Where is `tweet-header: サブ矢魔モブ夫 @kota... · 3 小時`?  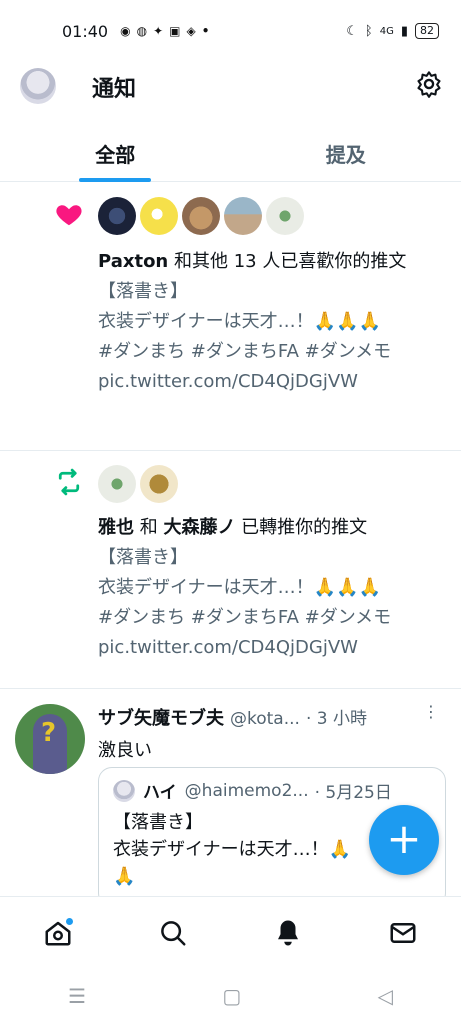 tweet-header: サブ矢魔モブ夫 @kota... · 3 小時 is located at coordinates (273, 717).